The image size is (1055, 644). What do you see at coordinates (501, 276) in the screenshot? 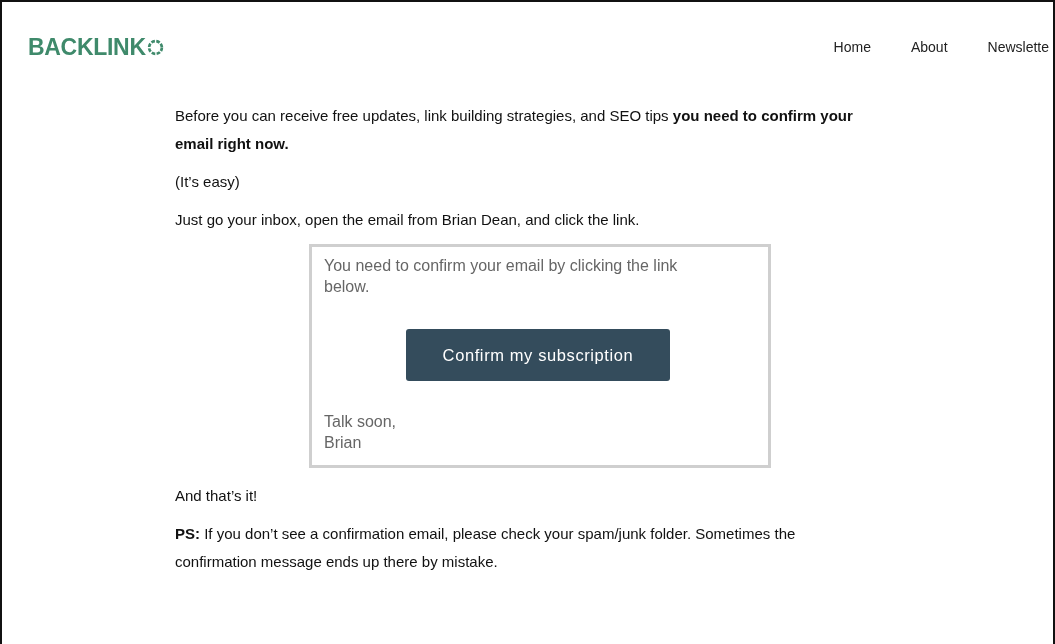
I see `email-message: You need to confirm your email by clicking the link below.` at bounding box center [501, 276].